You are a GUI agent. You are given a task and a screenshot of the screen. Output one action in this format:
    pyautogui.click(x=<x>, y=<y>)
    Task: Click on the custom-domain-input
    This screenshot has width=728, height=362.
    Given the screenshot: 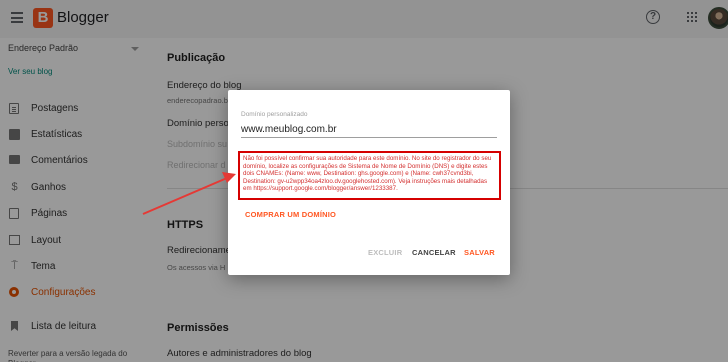 What is the action you would take?
    pyautogui.click(x=369, y=130)
    